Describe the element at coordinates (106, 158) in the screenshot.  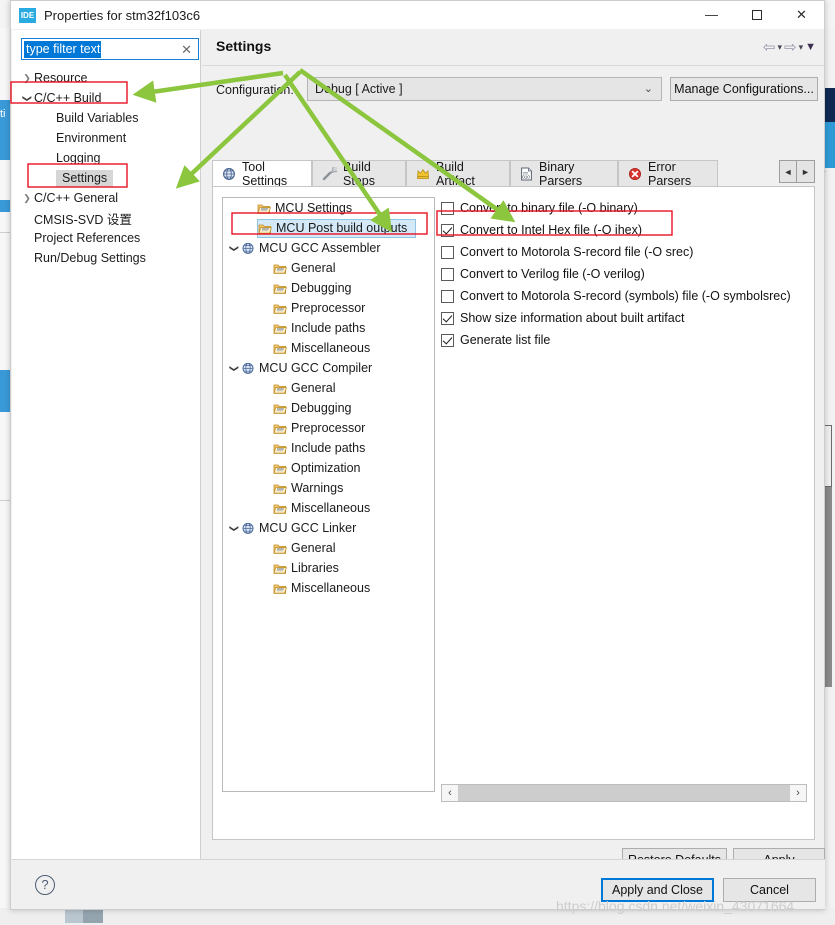
I see `nav-tree-item-logging: Logging` at that location.